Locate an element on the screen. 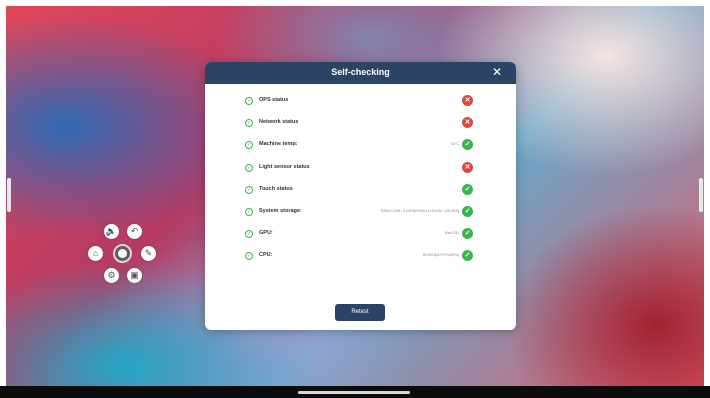  left-edge-handle is located at coordinates (9, 195).